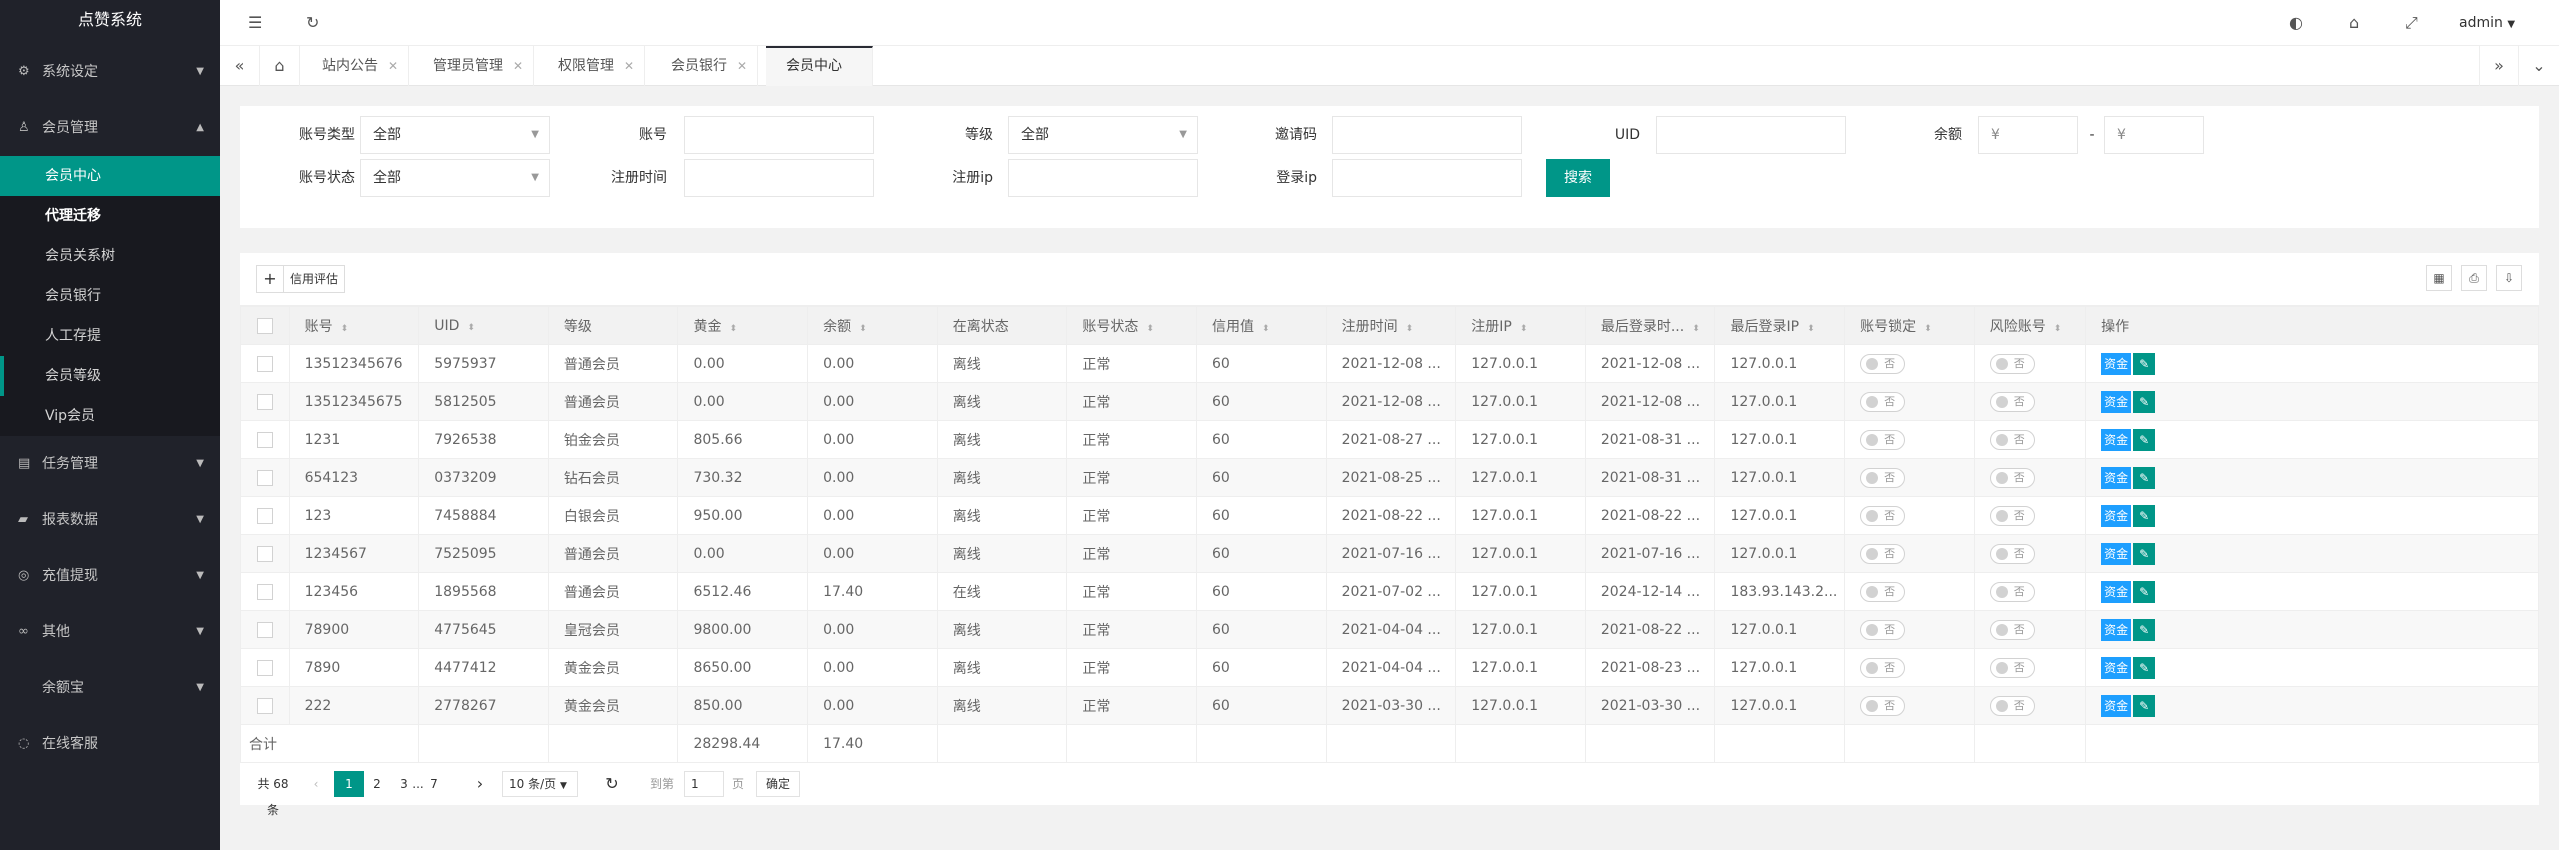 The height and width of the screenshot is (850, 2559). I want to click on columns-icon: ▦, so click(2439, 278).